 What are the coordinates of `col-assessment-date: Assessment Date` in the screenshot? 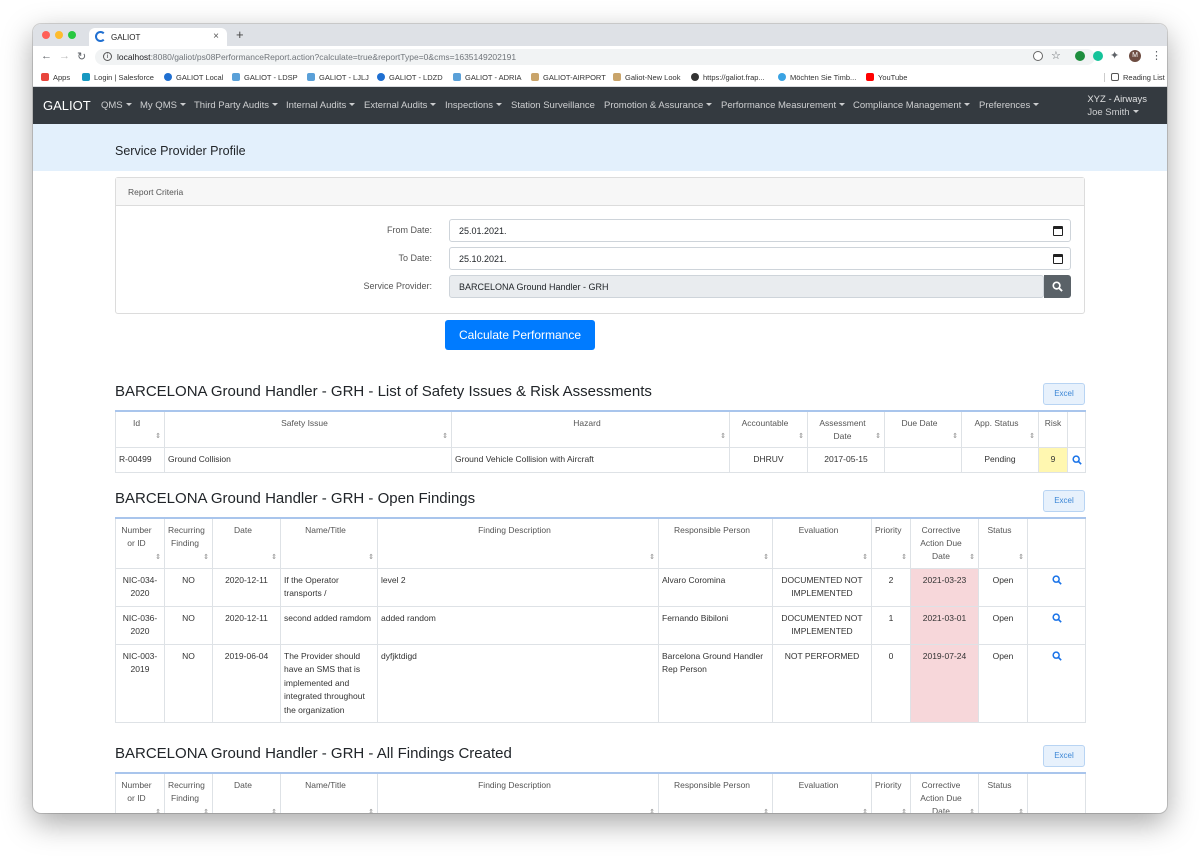 It's located at (846, 429).